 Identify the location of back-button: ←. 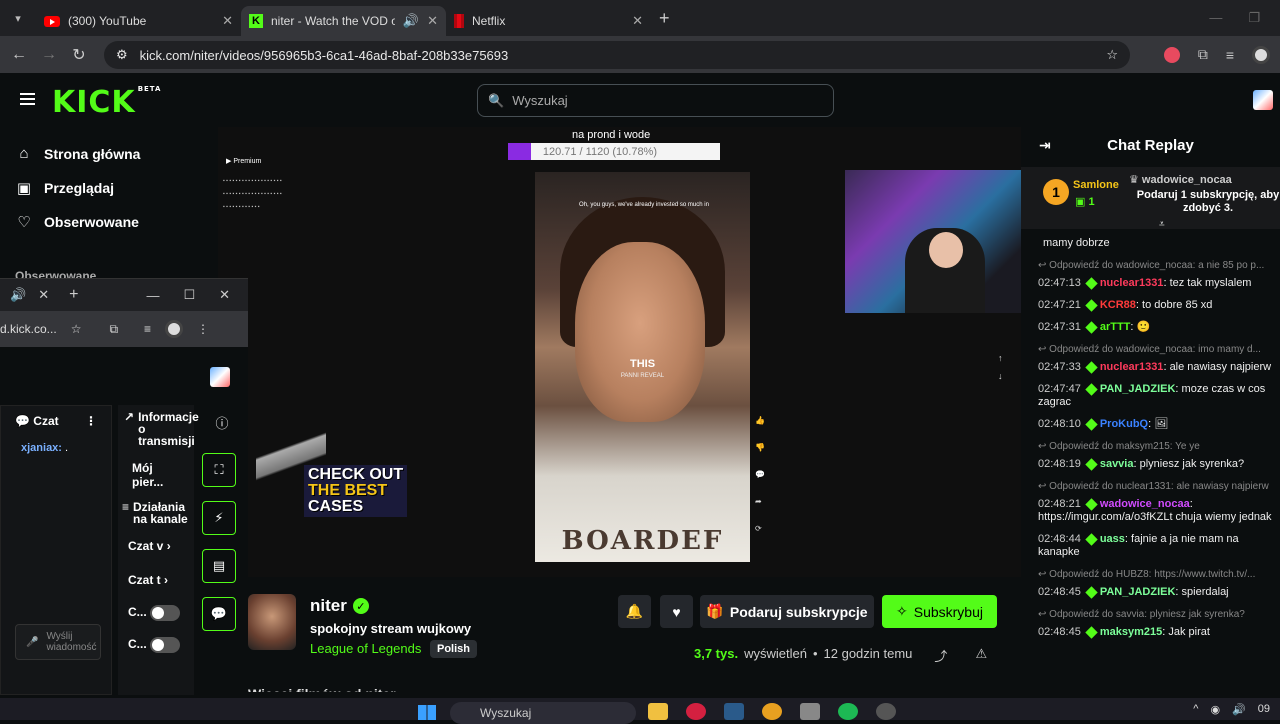
(19, 55).